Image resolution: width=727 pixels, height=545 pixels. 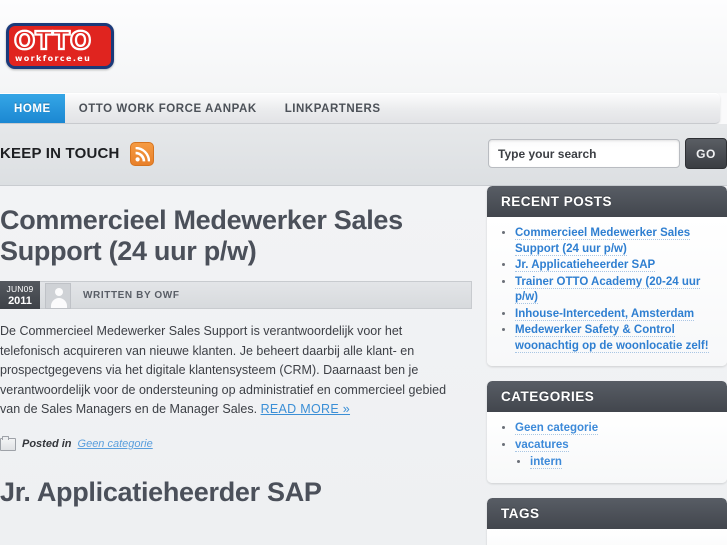 I want to click on search-group: GO, so click(x=607, y=153).